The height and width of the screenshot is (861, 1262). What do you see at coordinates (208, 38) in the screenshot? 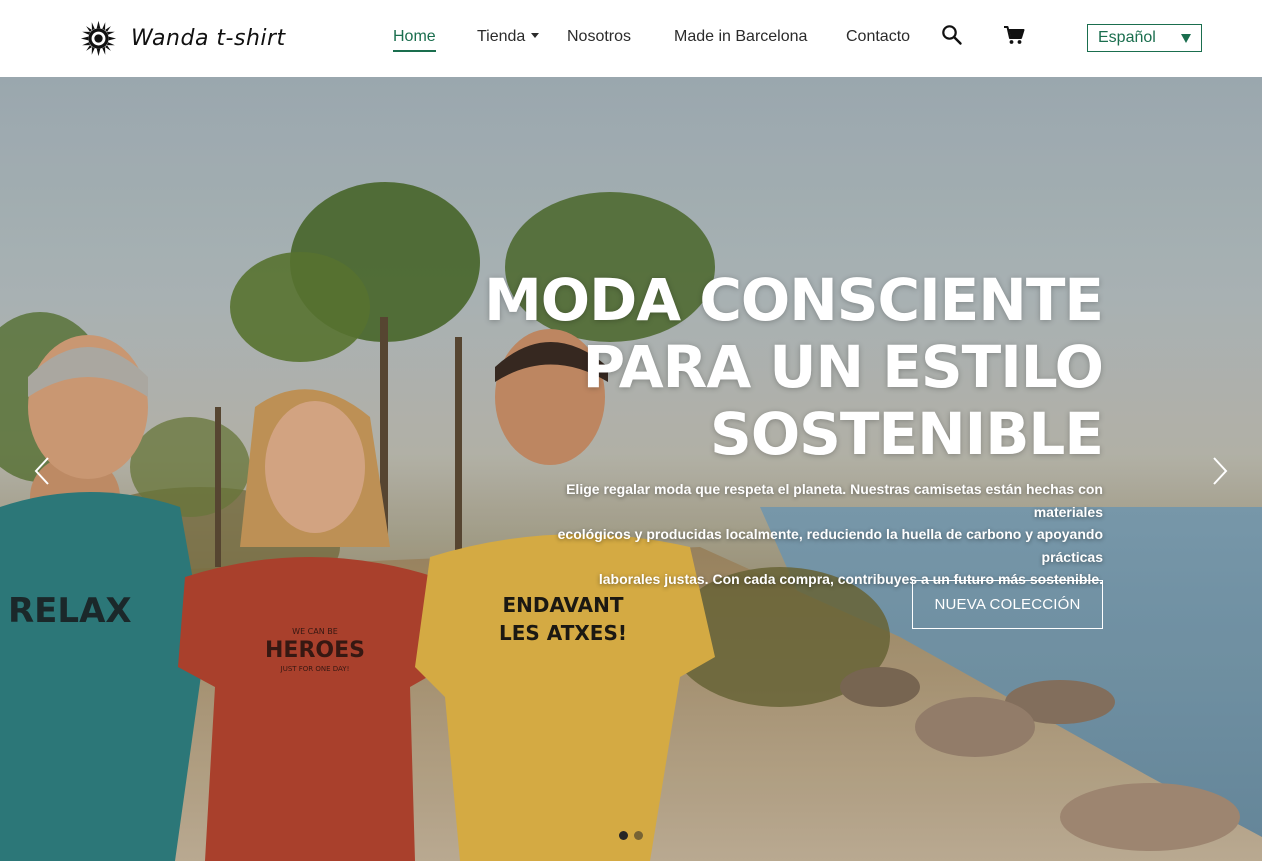
I see `brand-name: Wanda t-shirt` at bounding box center [208, 38].